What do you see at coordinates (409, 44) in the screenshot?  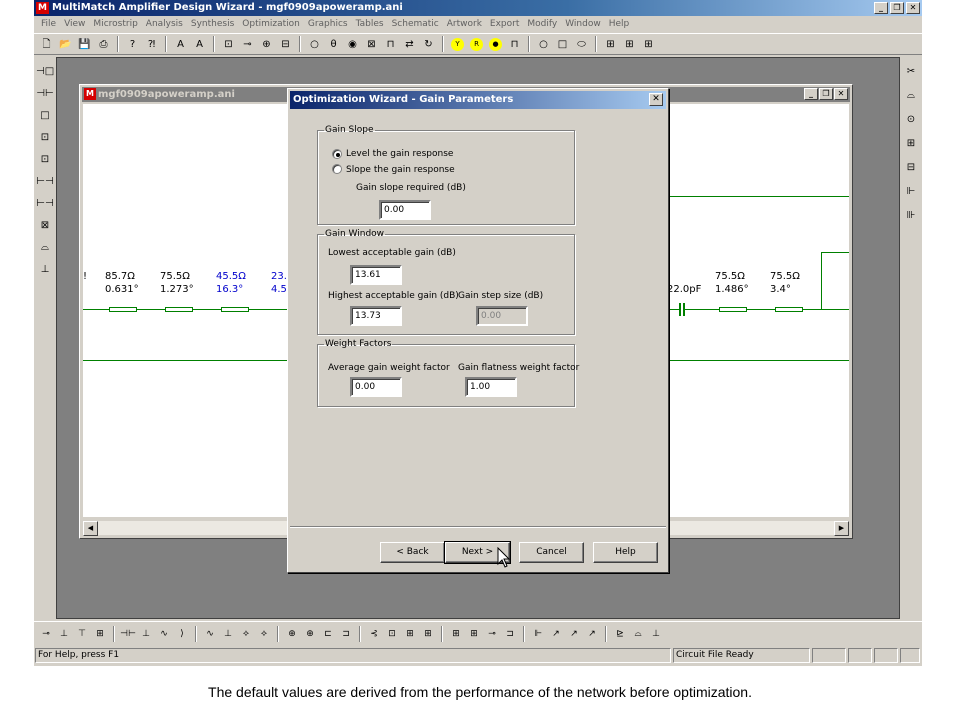 I see `arrows-icon: ⇄` at bounding box center [409, 44].